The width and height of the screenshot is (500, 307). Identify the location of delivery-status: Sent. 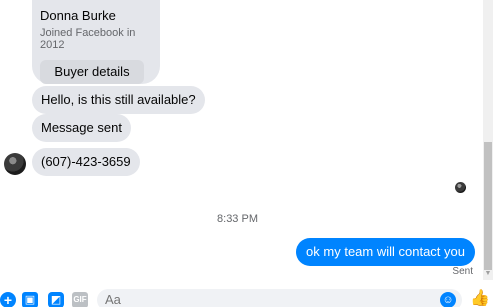
(462, 271).